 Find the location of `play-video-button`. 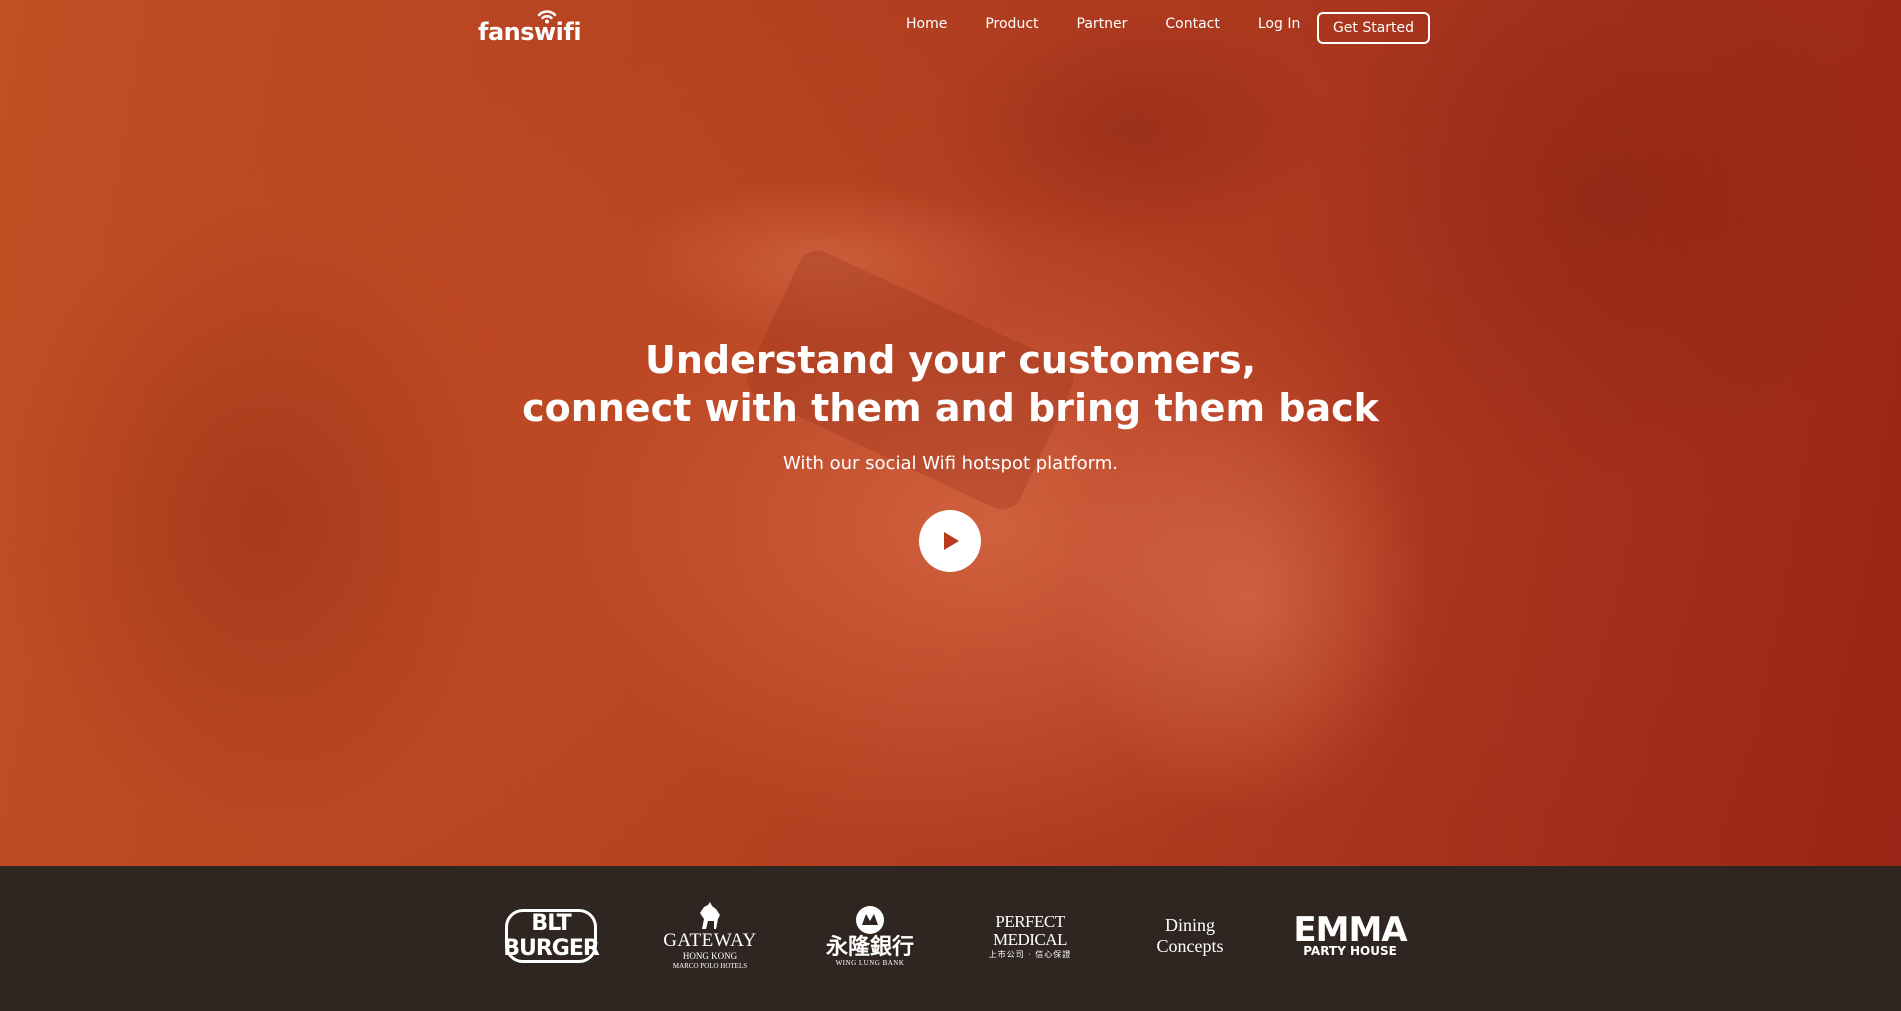

play-video-button is located at coordinates (950, 541).